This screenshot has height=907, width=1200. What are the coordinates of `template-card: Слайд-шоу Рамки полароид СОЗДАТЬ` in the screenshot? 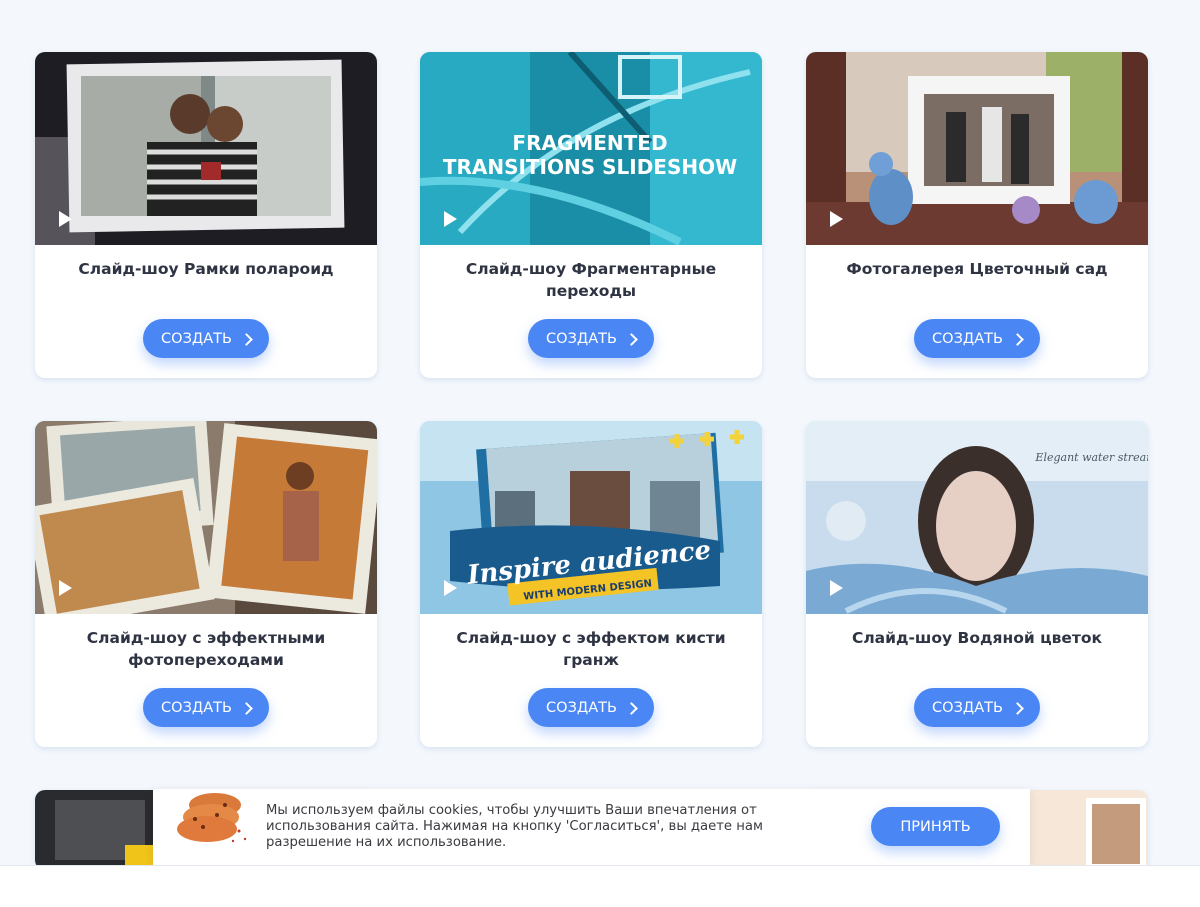 It's located at (206, 215).